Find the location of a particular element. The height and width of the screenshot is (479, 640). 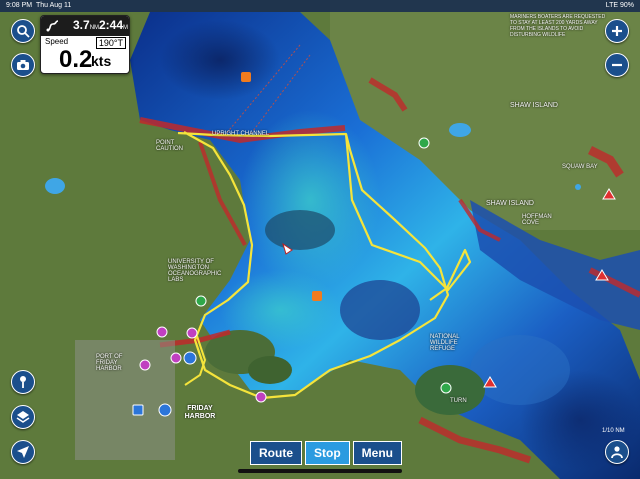

status-bar: 9:08 PM Thu Aug 11 LTE 90% is located at coordinates (320, 6).